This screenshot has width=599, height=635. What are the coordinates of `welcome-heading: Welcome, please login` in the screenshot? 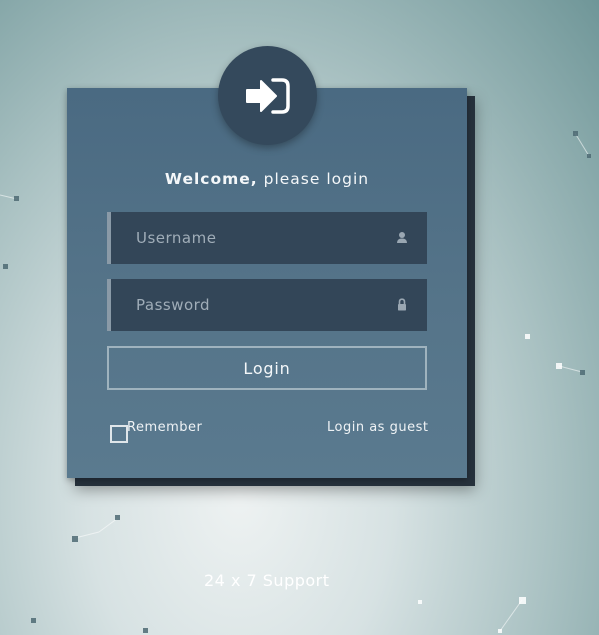 It's located at (267, 179).